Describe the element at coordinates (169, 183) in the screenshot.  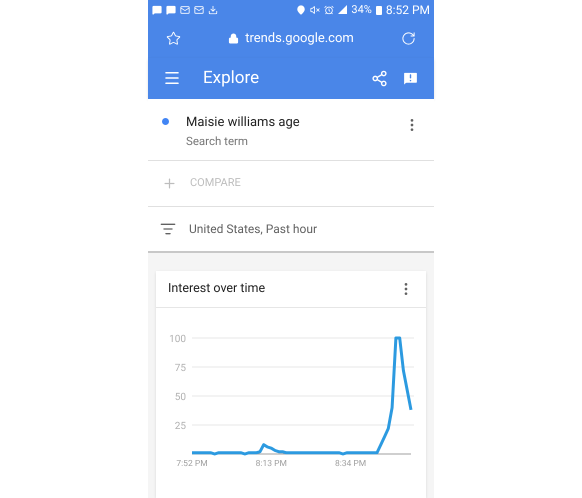
I see `plus-icon` at that location.